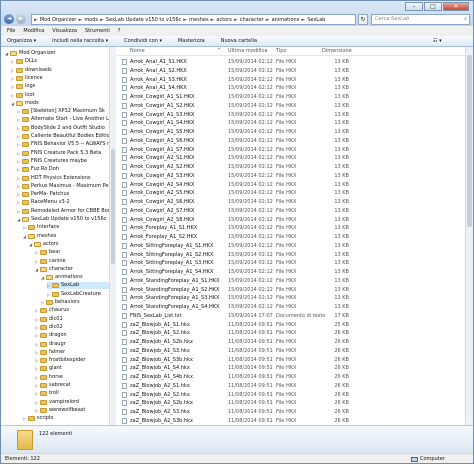 The height and width of the screenshot is (464, 474). Describe the element at coordinates (97, 31) in the screenshot. I see `menu-item: Strumenti` at that location.